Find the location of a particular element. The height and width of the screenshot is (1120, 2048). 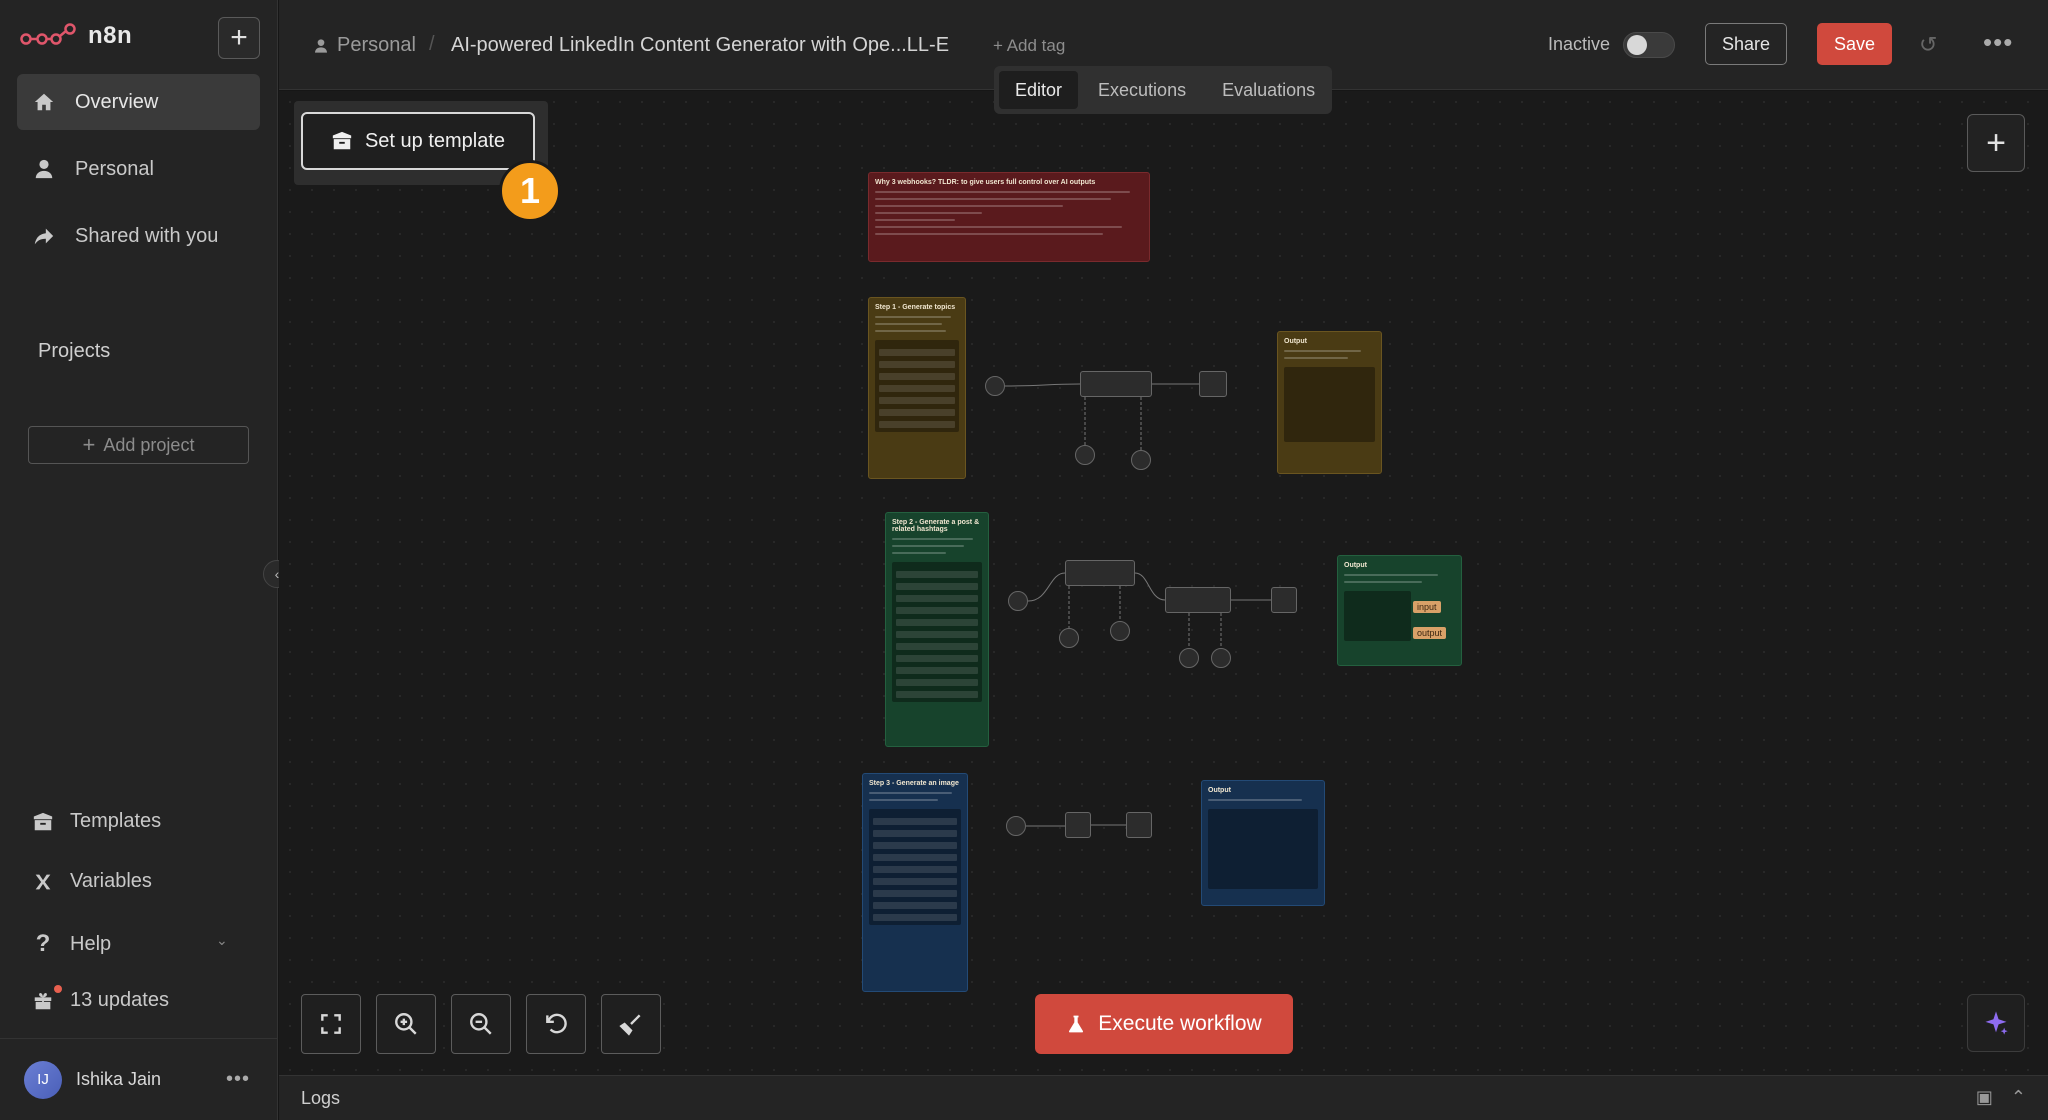

webhook-node-topics is located at coordinates (995, 386).